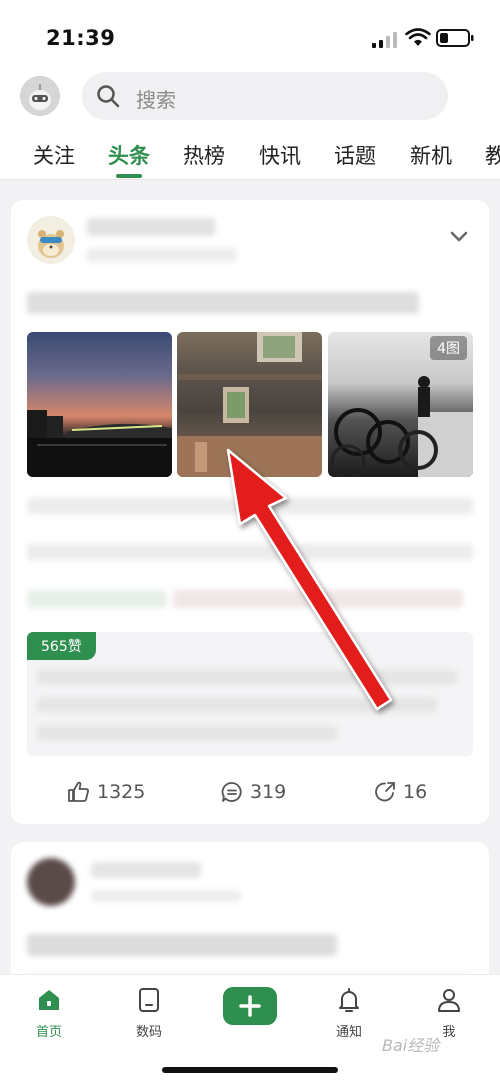 Image resolution: width=500 pixels, height=1083 pixels. Describe the element at coordinates (411, 1045) in the screenshot. I see `watermark: Bai经验` at that location.